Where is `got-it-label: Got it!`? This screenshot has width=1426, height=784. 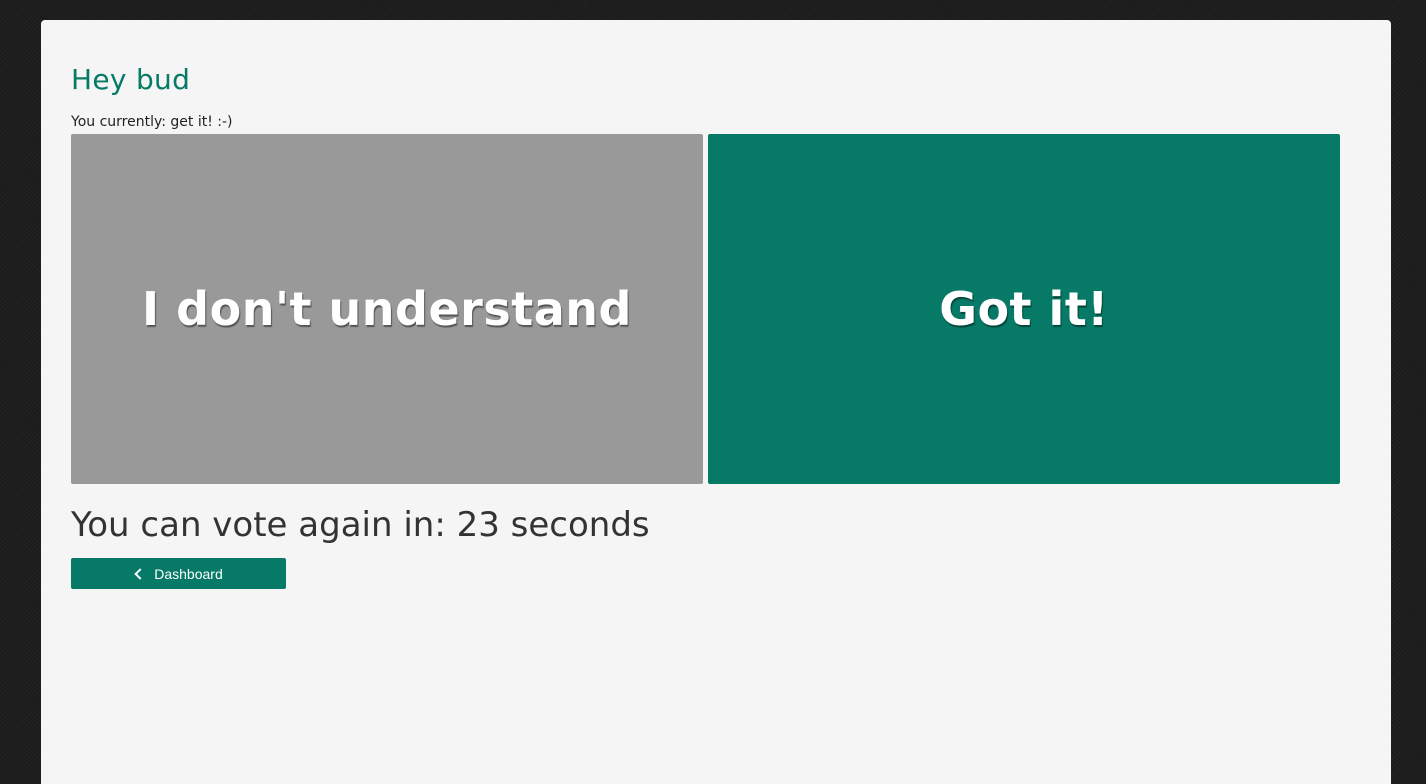 got-it-label: Got it! is located at coordinates (1024, 309).